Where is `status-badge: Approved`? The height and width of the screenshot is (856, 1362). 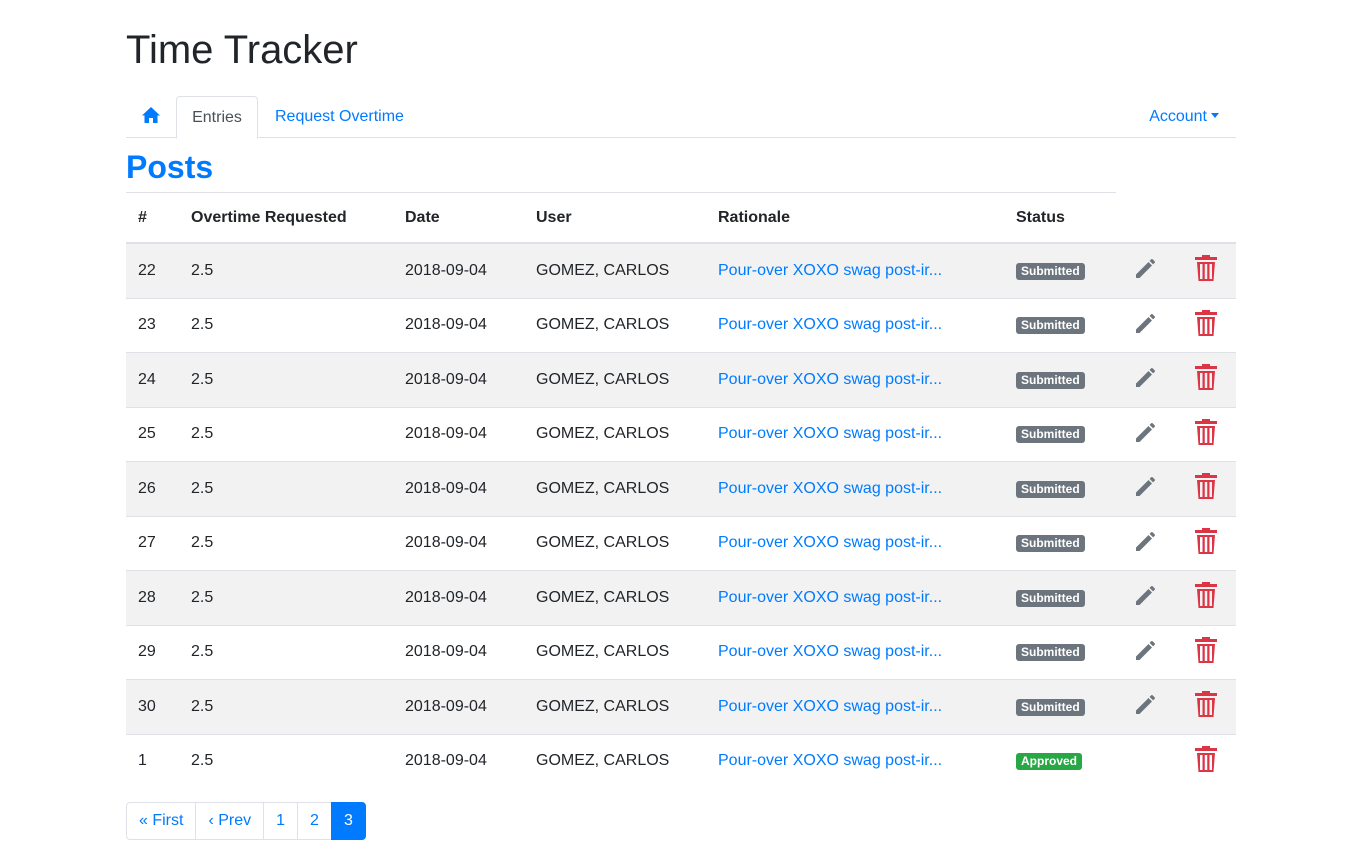 status-badge: Approved is located at coordinates (1049, 762).